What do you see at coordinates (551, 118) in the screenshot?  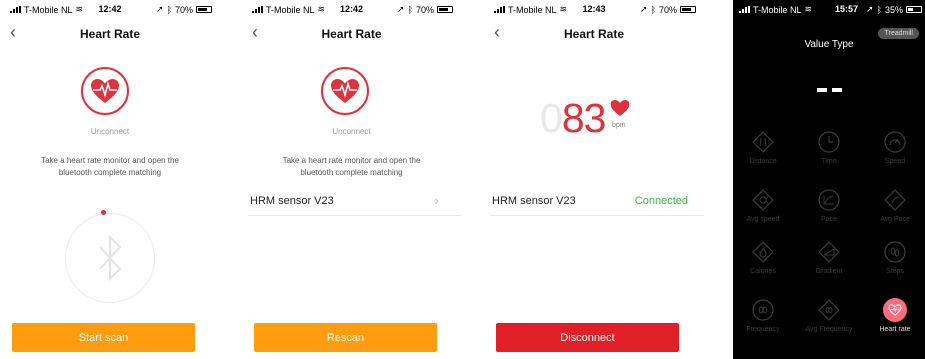 I see `bpm-leading-digit: 0` at bounding box center [551, 118].